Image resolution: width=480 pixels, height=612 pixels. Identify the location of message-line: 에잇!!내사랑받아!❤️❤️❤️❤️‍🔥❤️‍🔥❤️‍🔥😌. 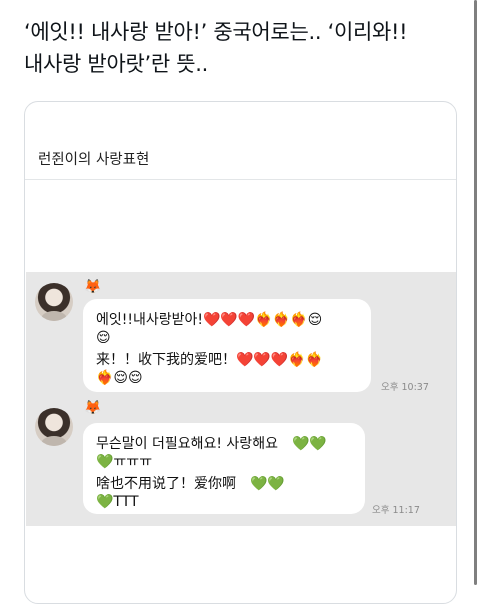
(209, 320).